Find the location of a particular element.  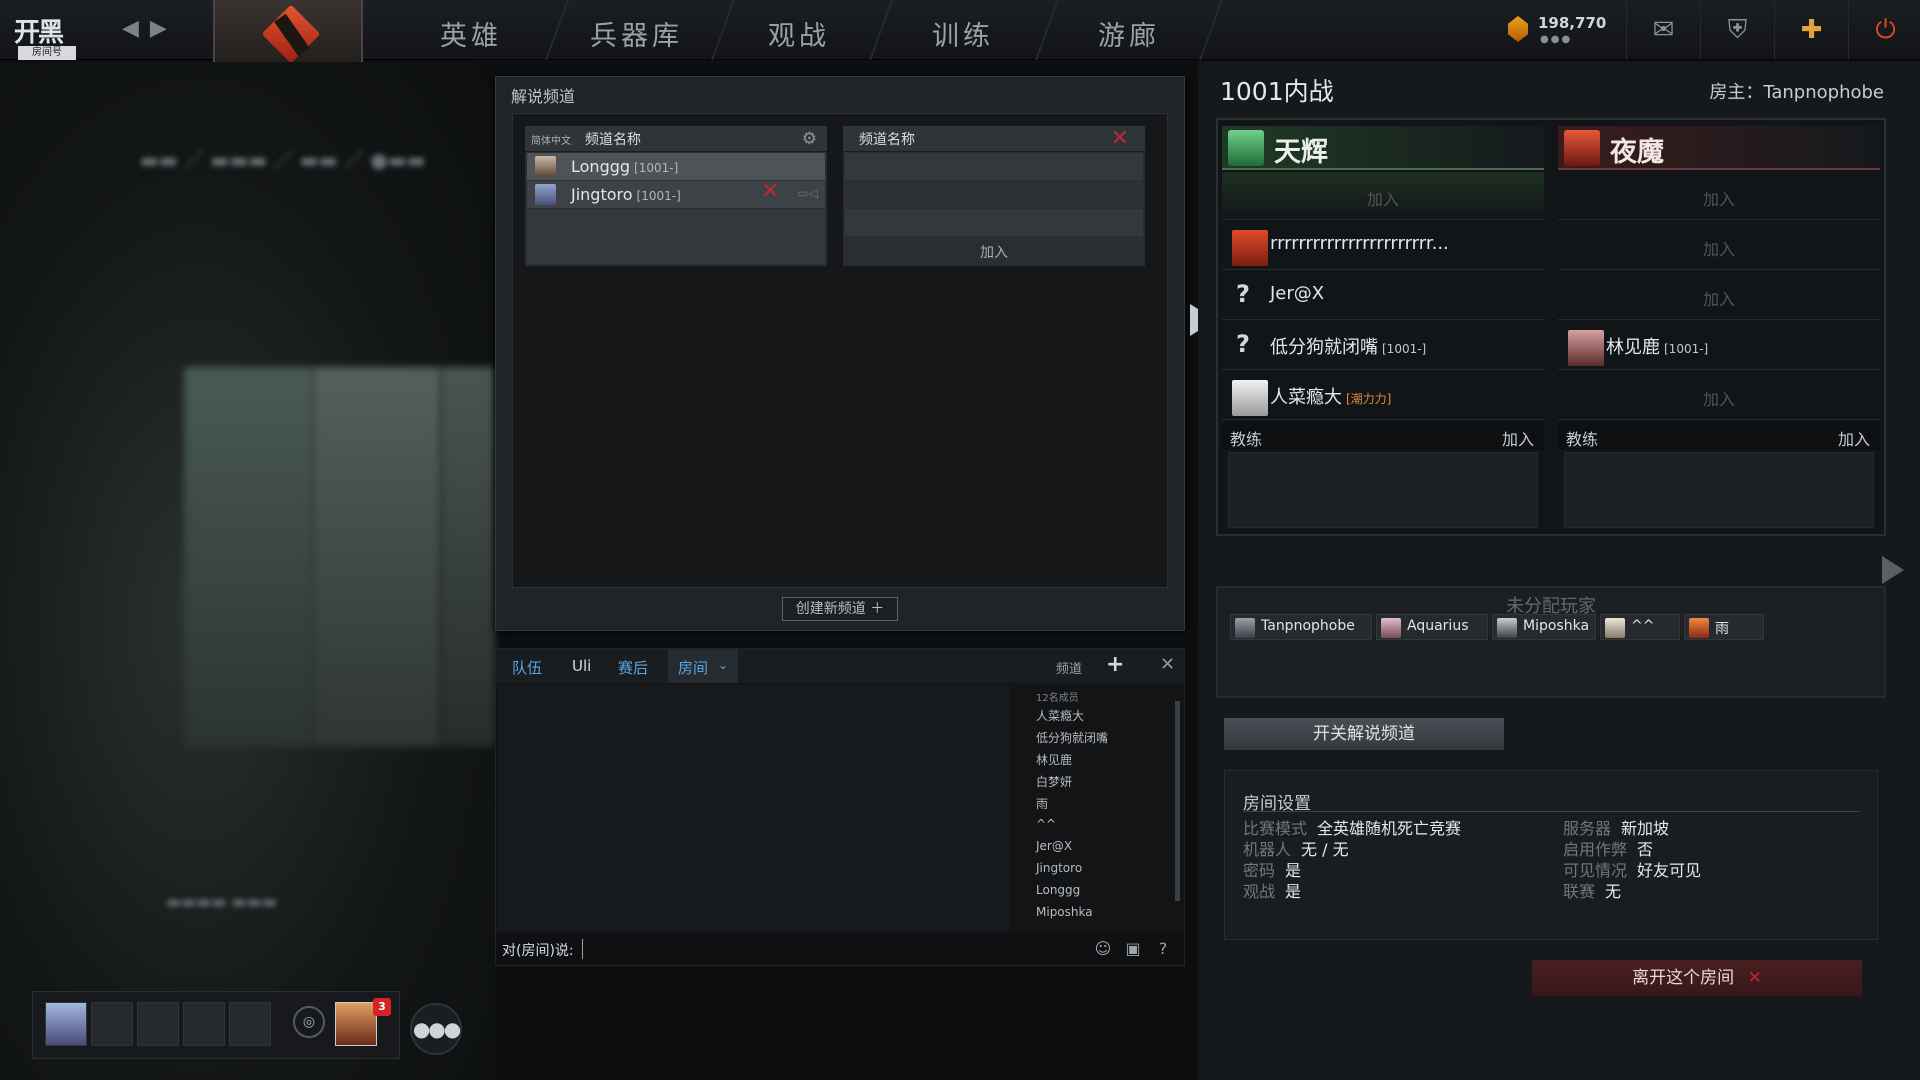

member-name: Jingtoro [1001-] is located at coordinates (626, 194).